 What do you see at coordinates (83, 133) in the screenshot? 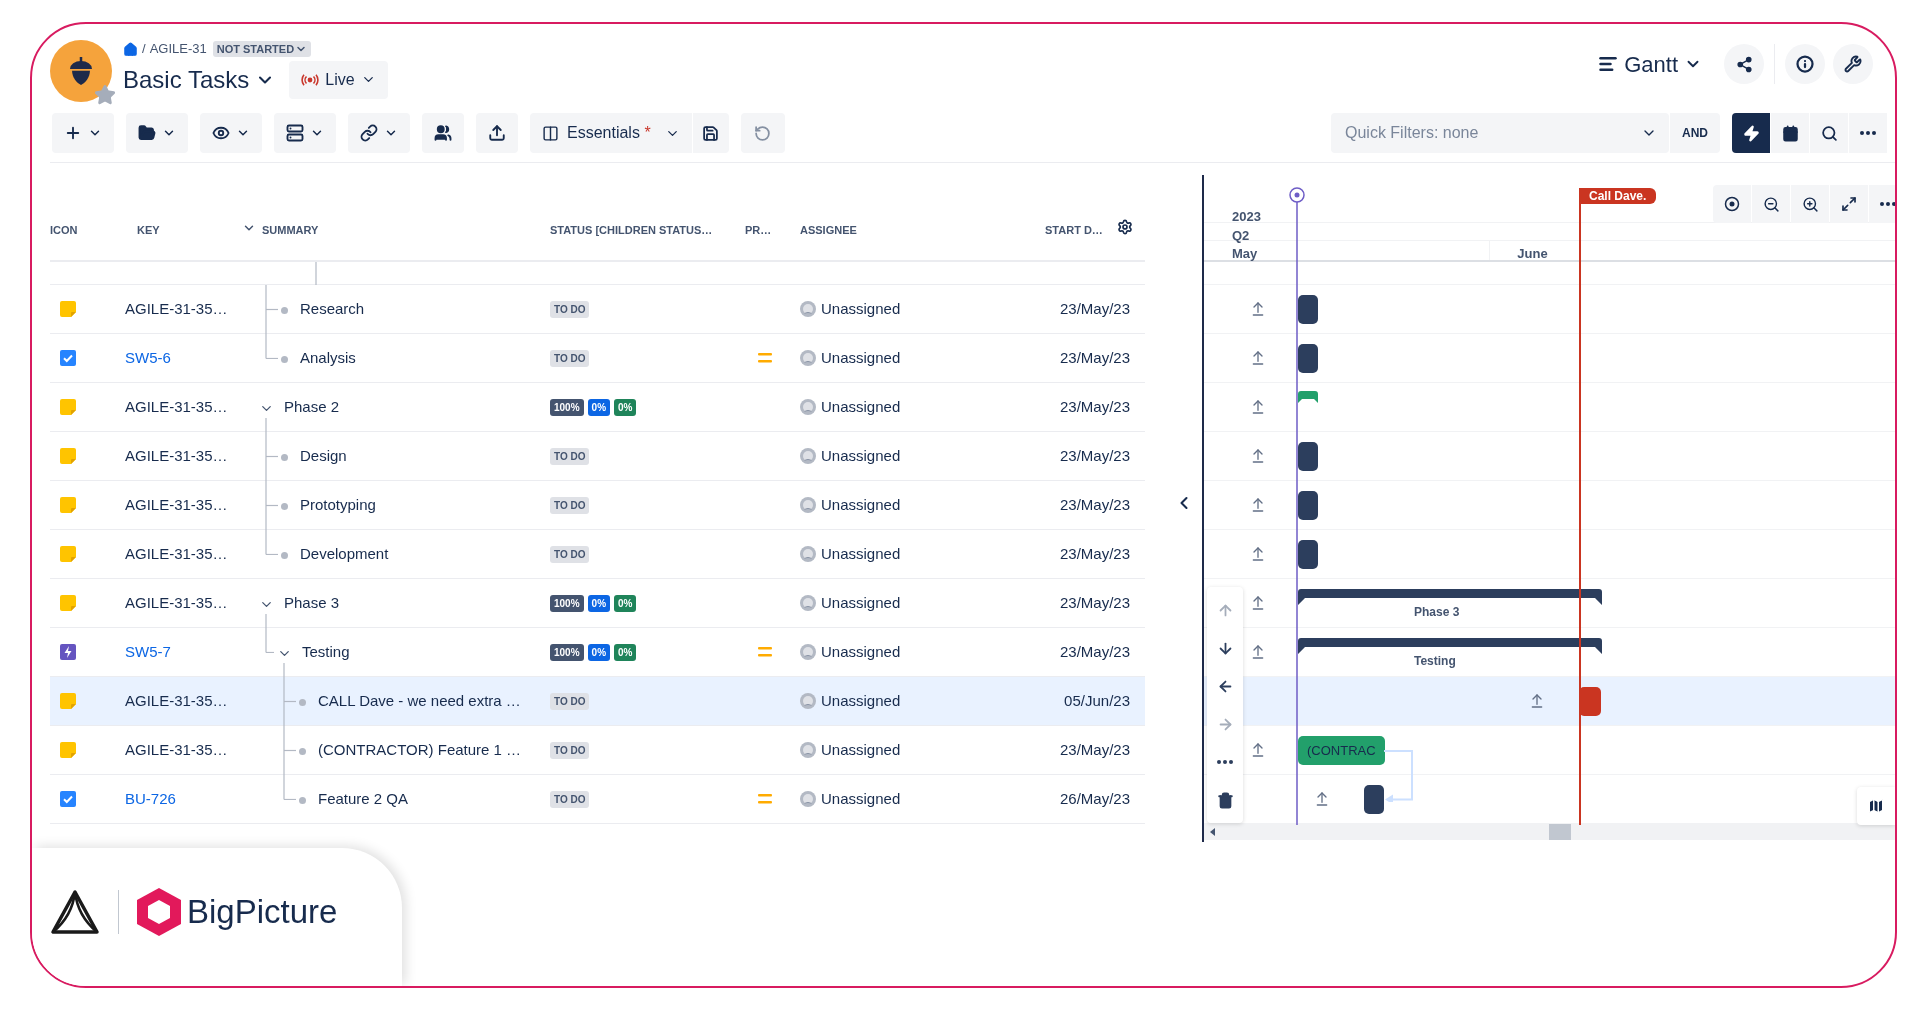
I see `add-button` at bounding box center [83, 133].